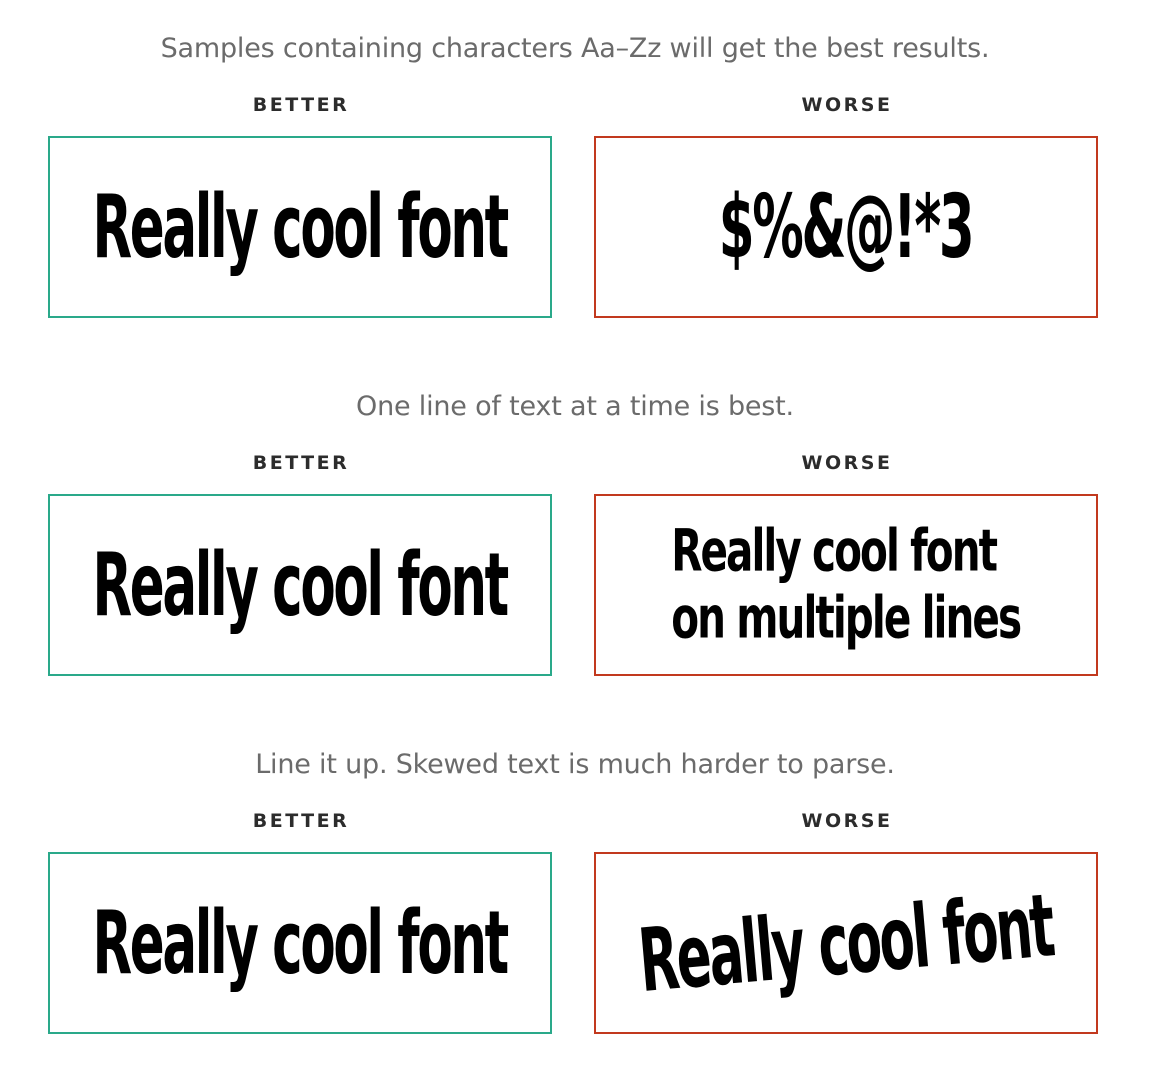 The height and width of the screenshot is (1088, 1150). Describe the element at coordinates (575, 406) in the screenshot. I see `tip-text: One line of text at a time is best.` at that location.